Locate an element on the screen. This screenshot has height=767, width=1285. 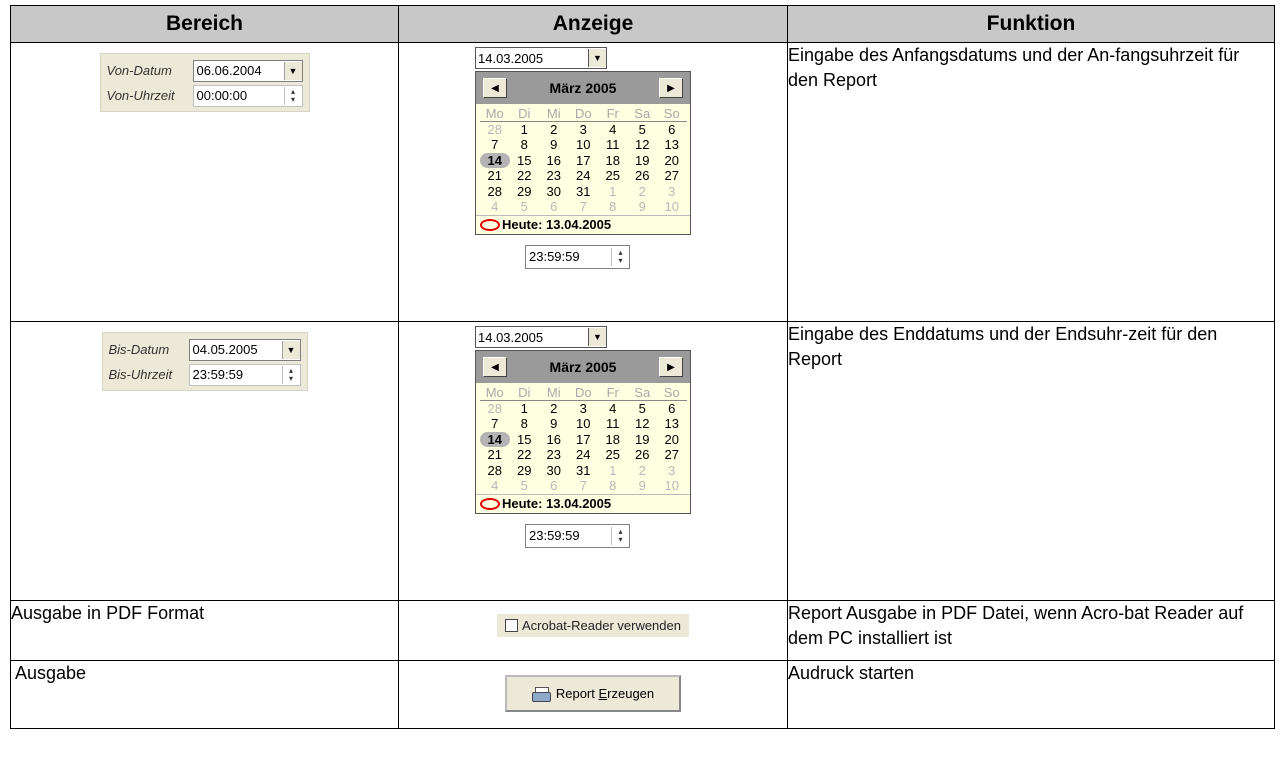
bis-uhrzeit-stepper: 23:59:59 ▴ ▾ is located at coordinates (244, 374).